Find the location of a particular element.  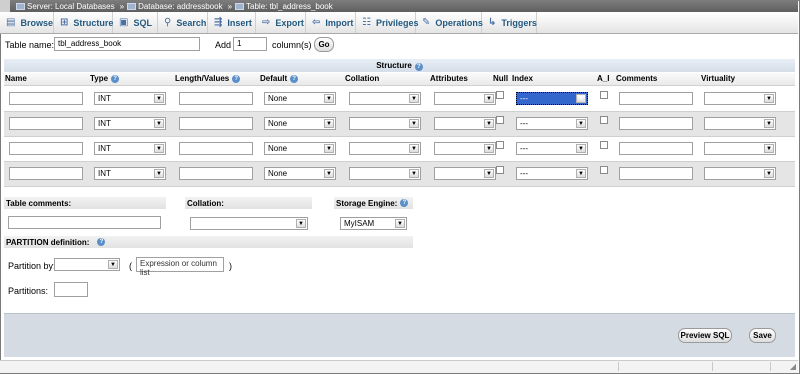

privileges-icon: ☷ is located at coordinates (366, 22).